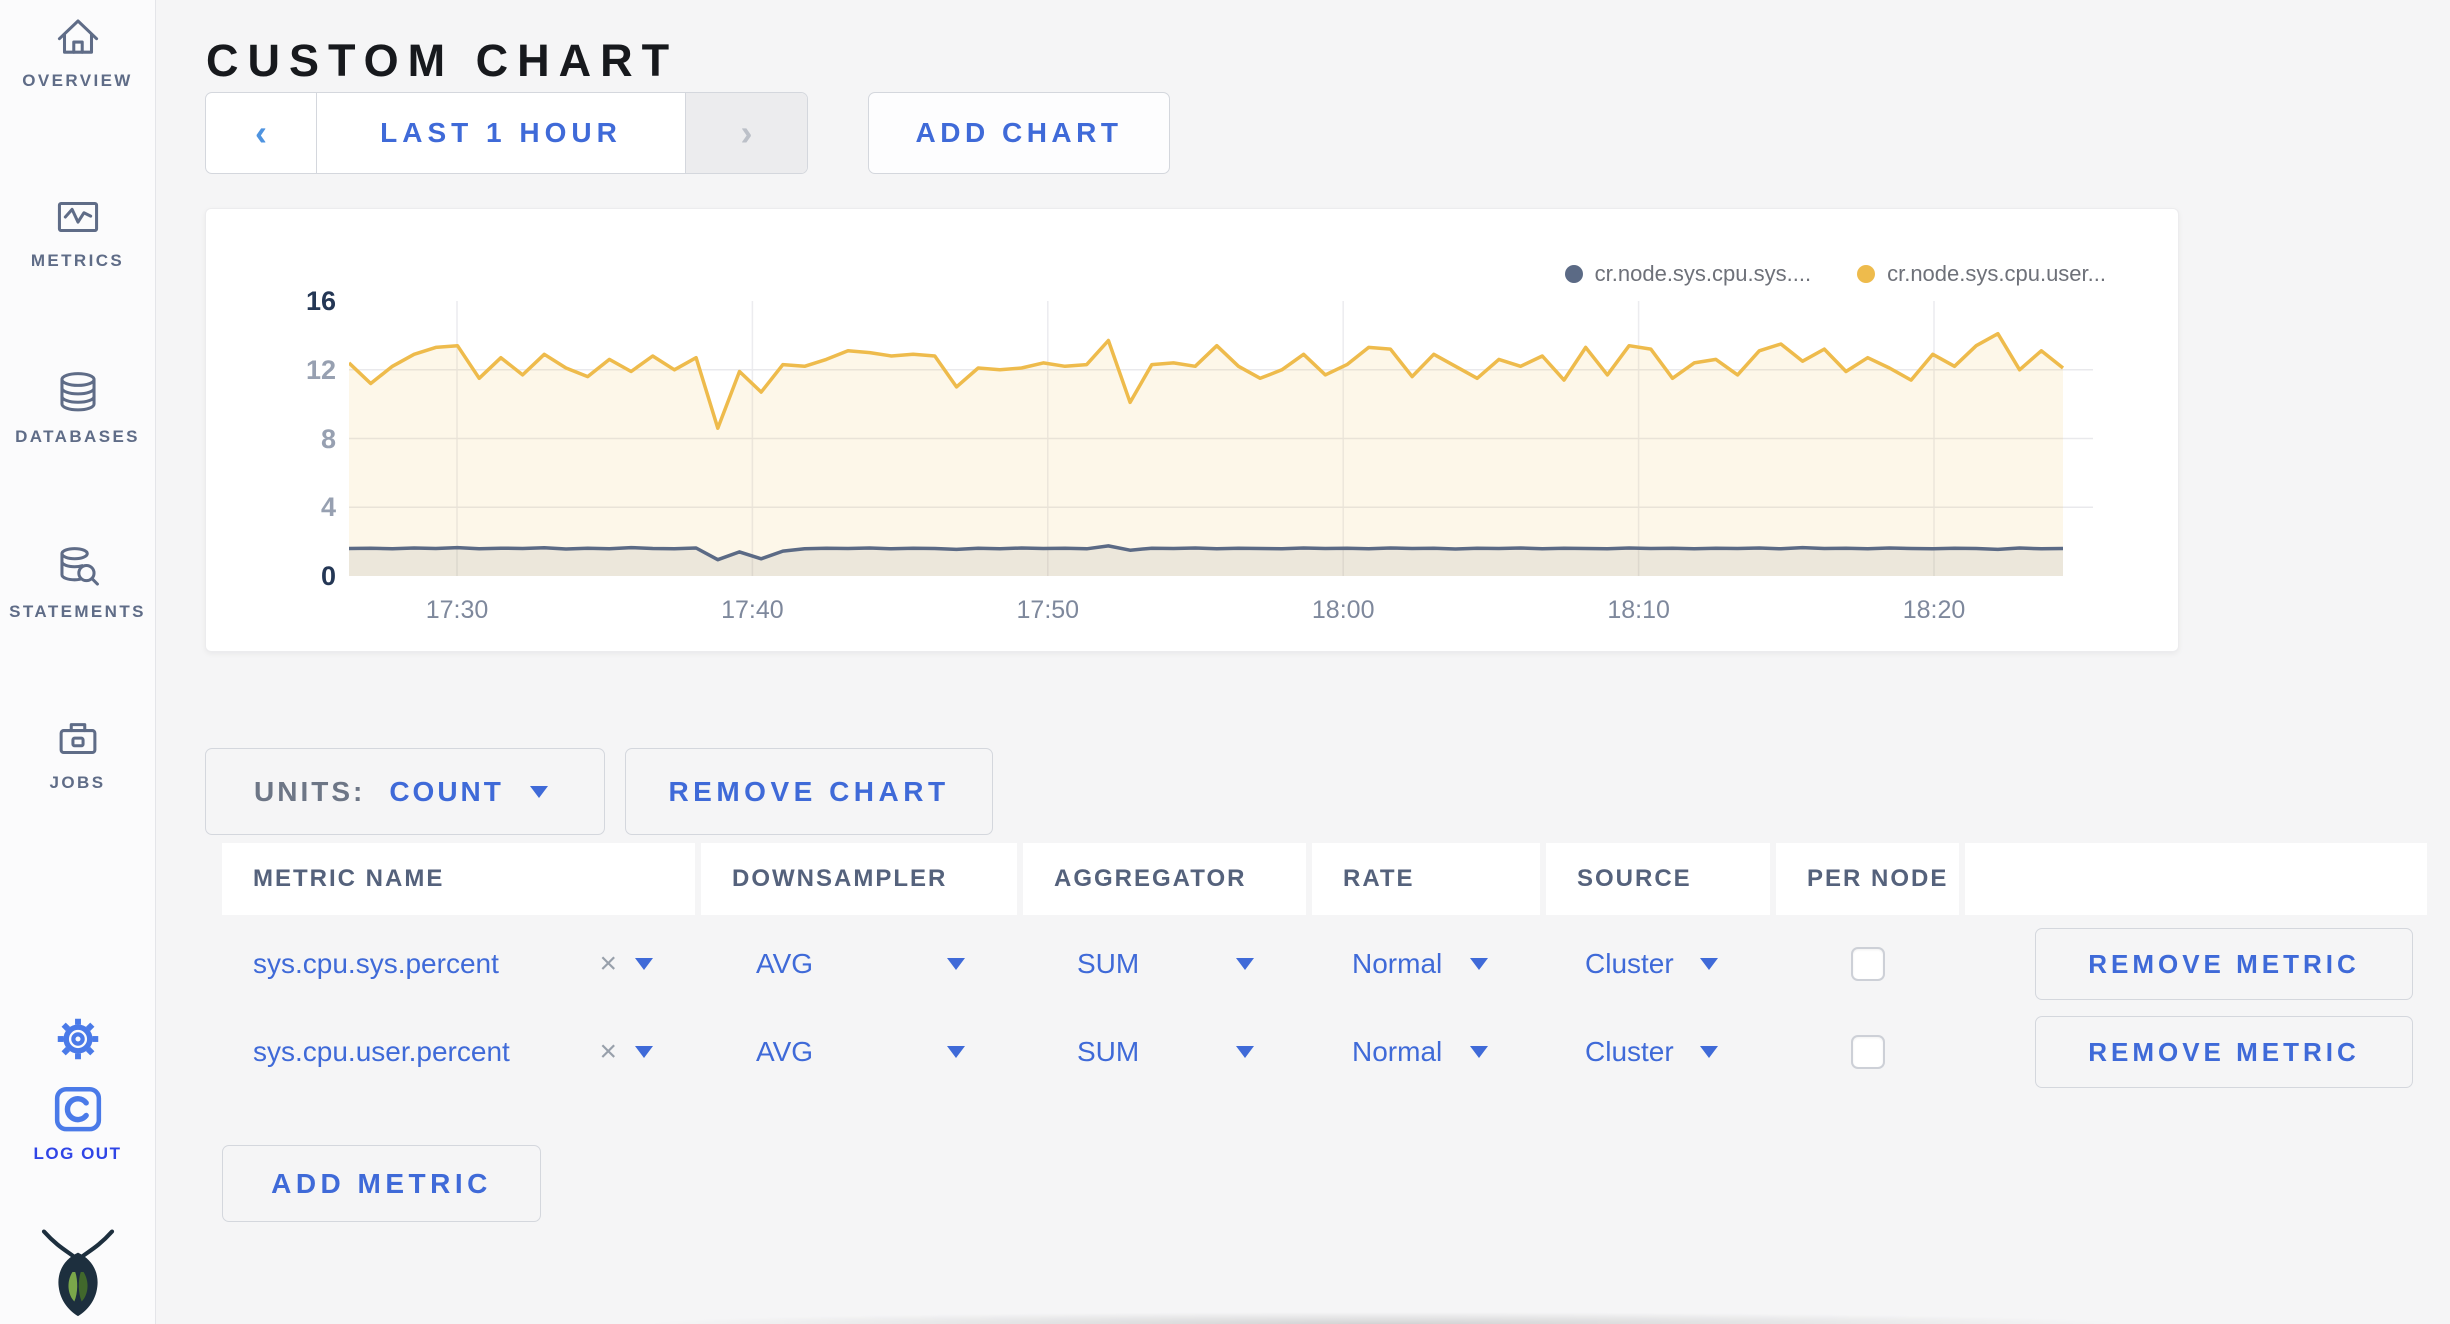 Image resolution: width=2450 pixels, height=1324 pixels. I want to click on chevron-left-icon: ‹, so click(261, 132).